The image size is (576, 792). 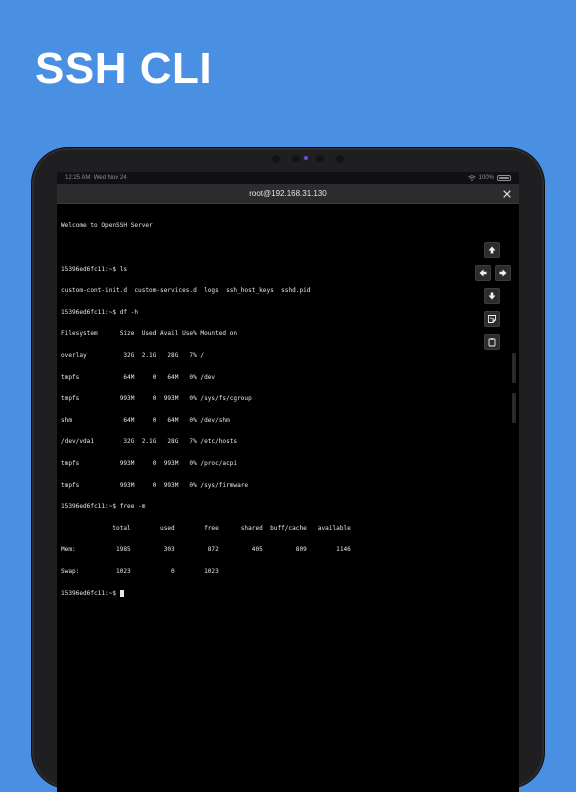 I want to click on clipboard-icon, so click(x=492, y=342).